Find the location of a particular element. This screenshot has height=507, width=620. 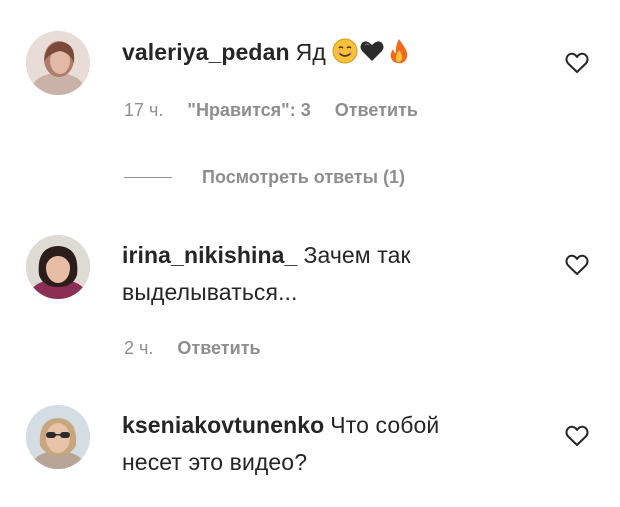

comment-username: kseniakovtunenko is located at coordinates (223, 425).